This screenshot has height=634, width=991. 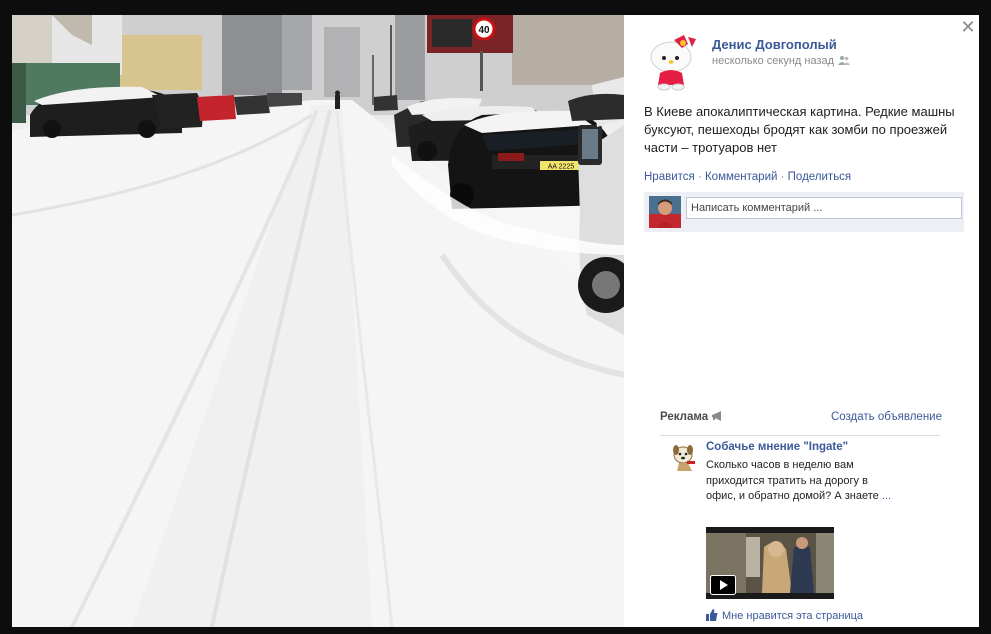 I want to click on friends-icon, so click(x=844, y=60).